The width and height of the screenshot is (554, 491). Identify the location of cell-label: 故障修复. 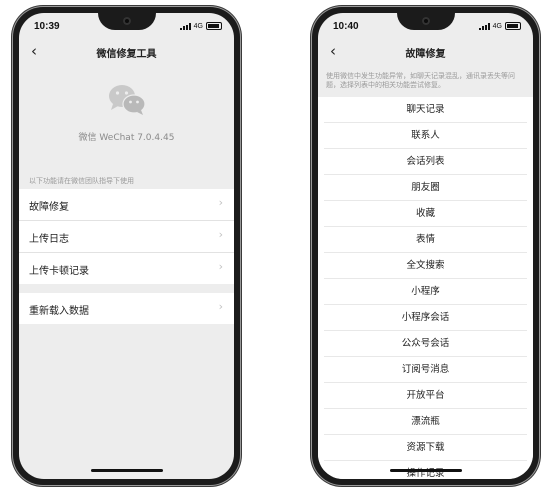
(49, 207).